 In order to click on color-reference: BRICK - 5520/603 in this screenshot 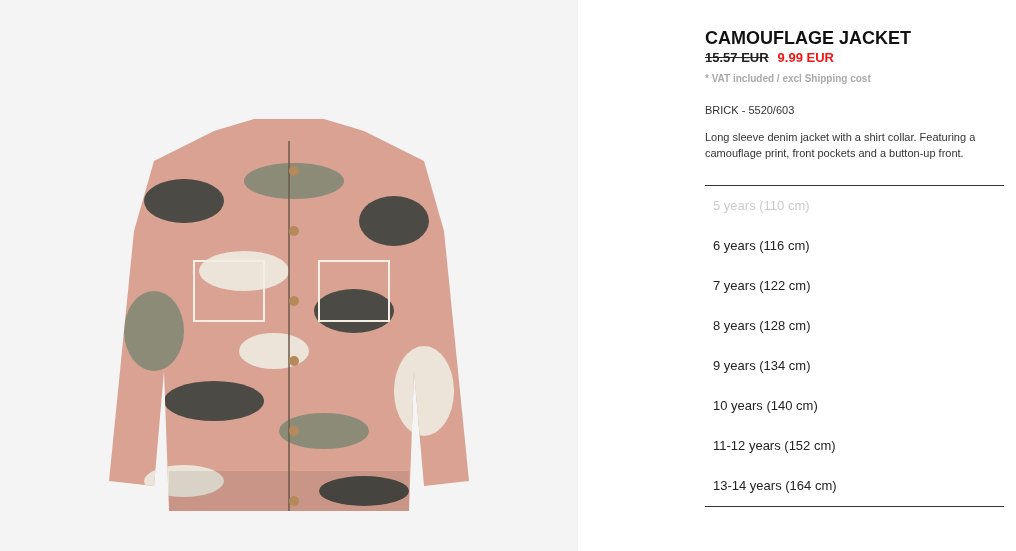, I will do `click(750, 110)`.